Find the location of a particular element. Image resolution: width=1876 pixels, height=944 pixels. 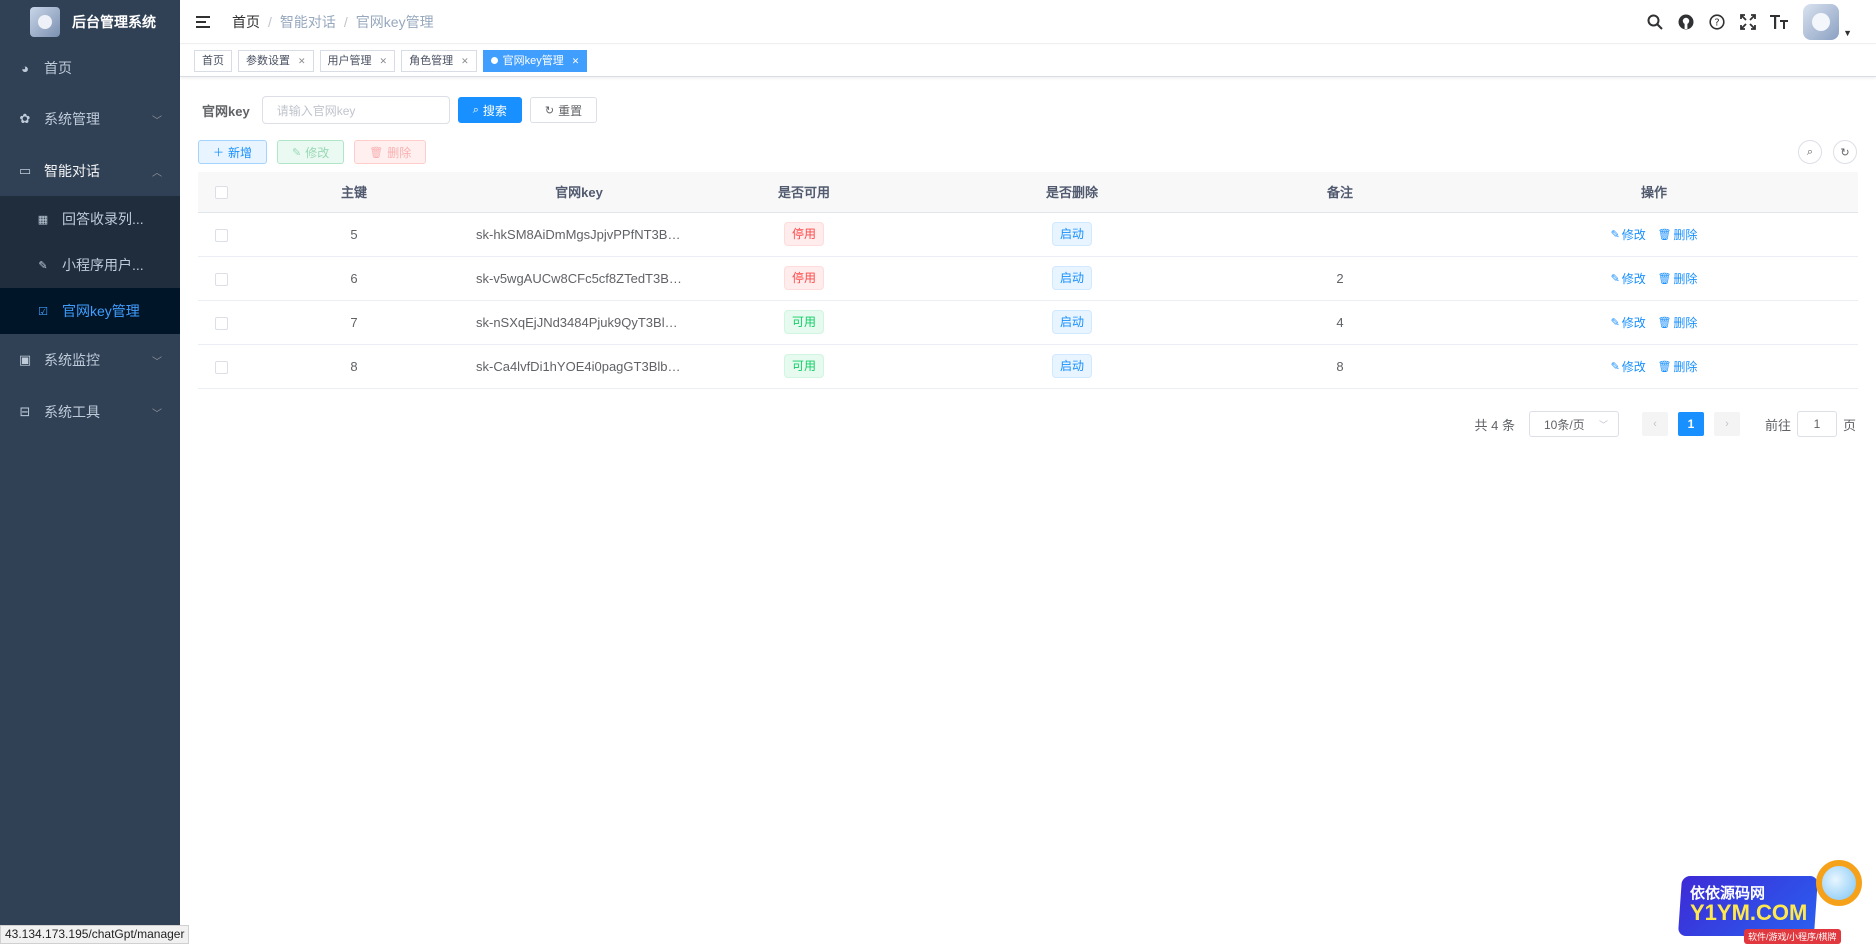

edit-button: ✎ 修改 is located at coordinates (311, 152).